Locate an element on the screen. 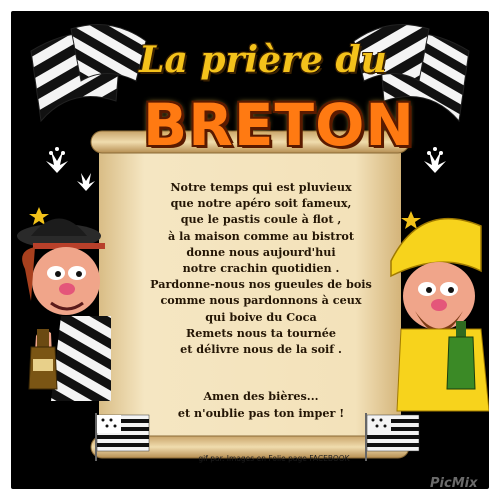 Image resolution: width=500 pixels, height=500 pixels. text-line: Pardonne-nous nos gueules de bois is located at coordinates (261, 284).